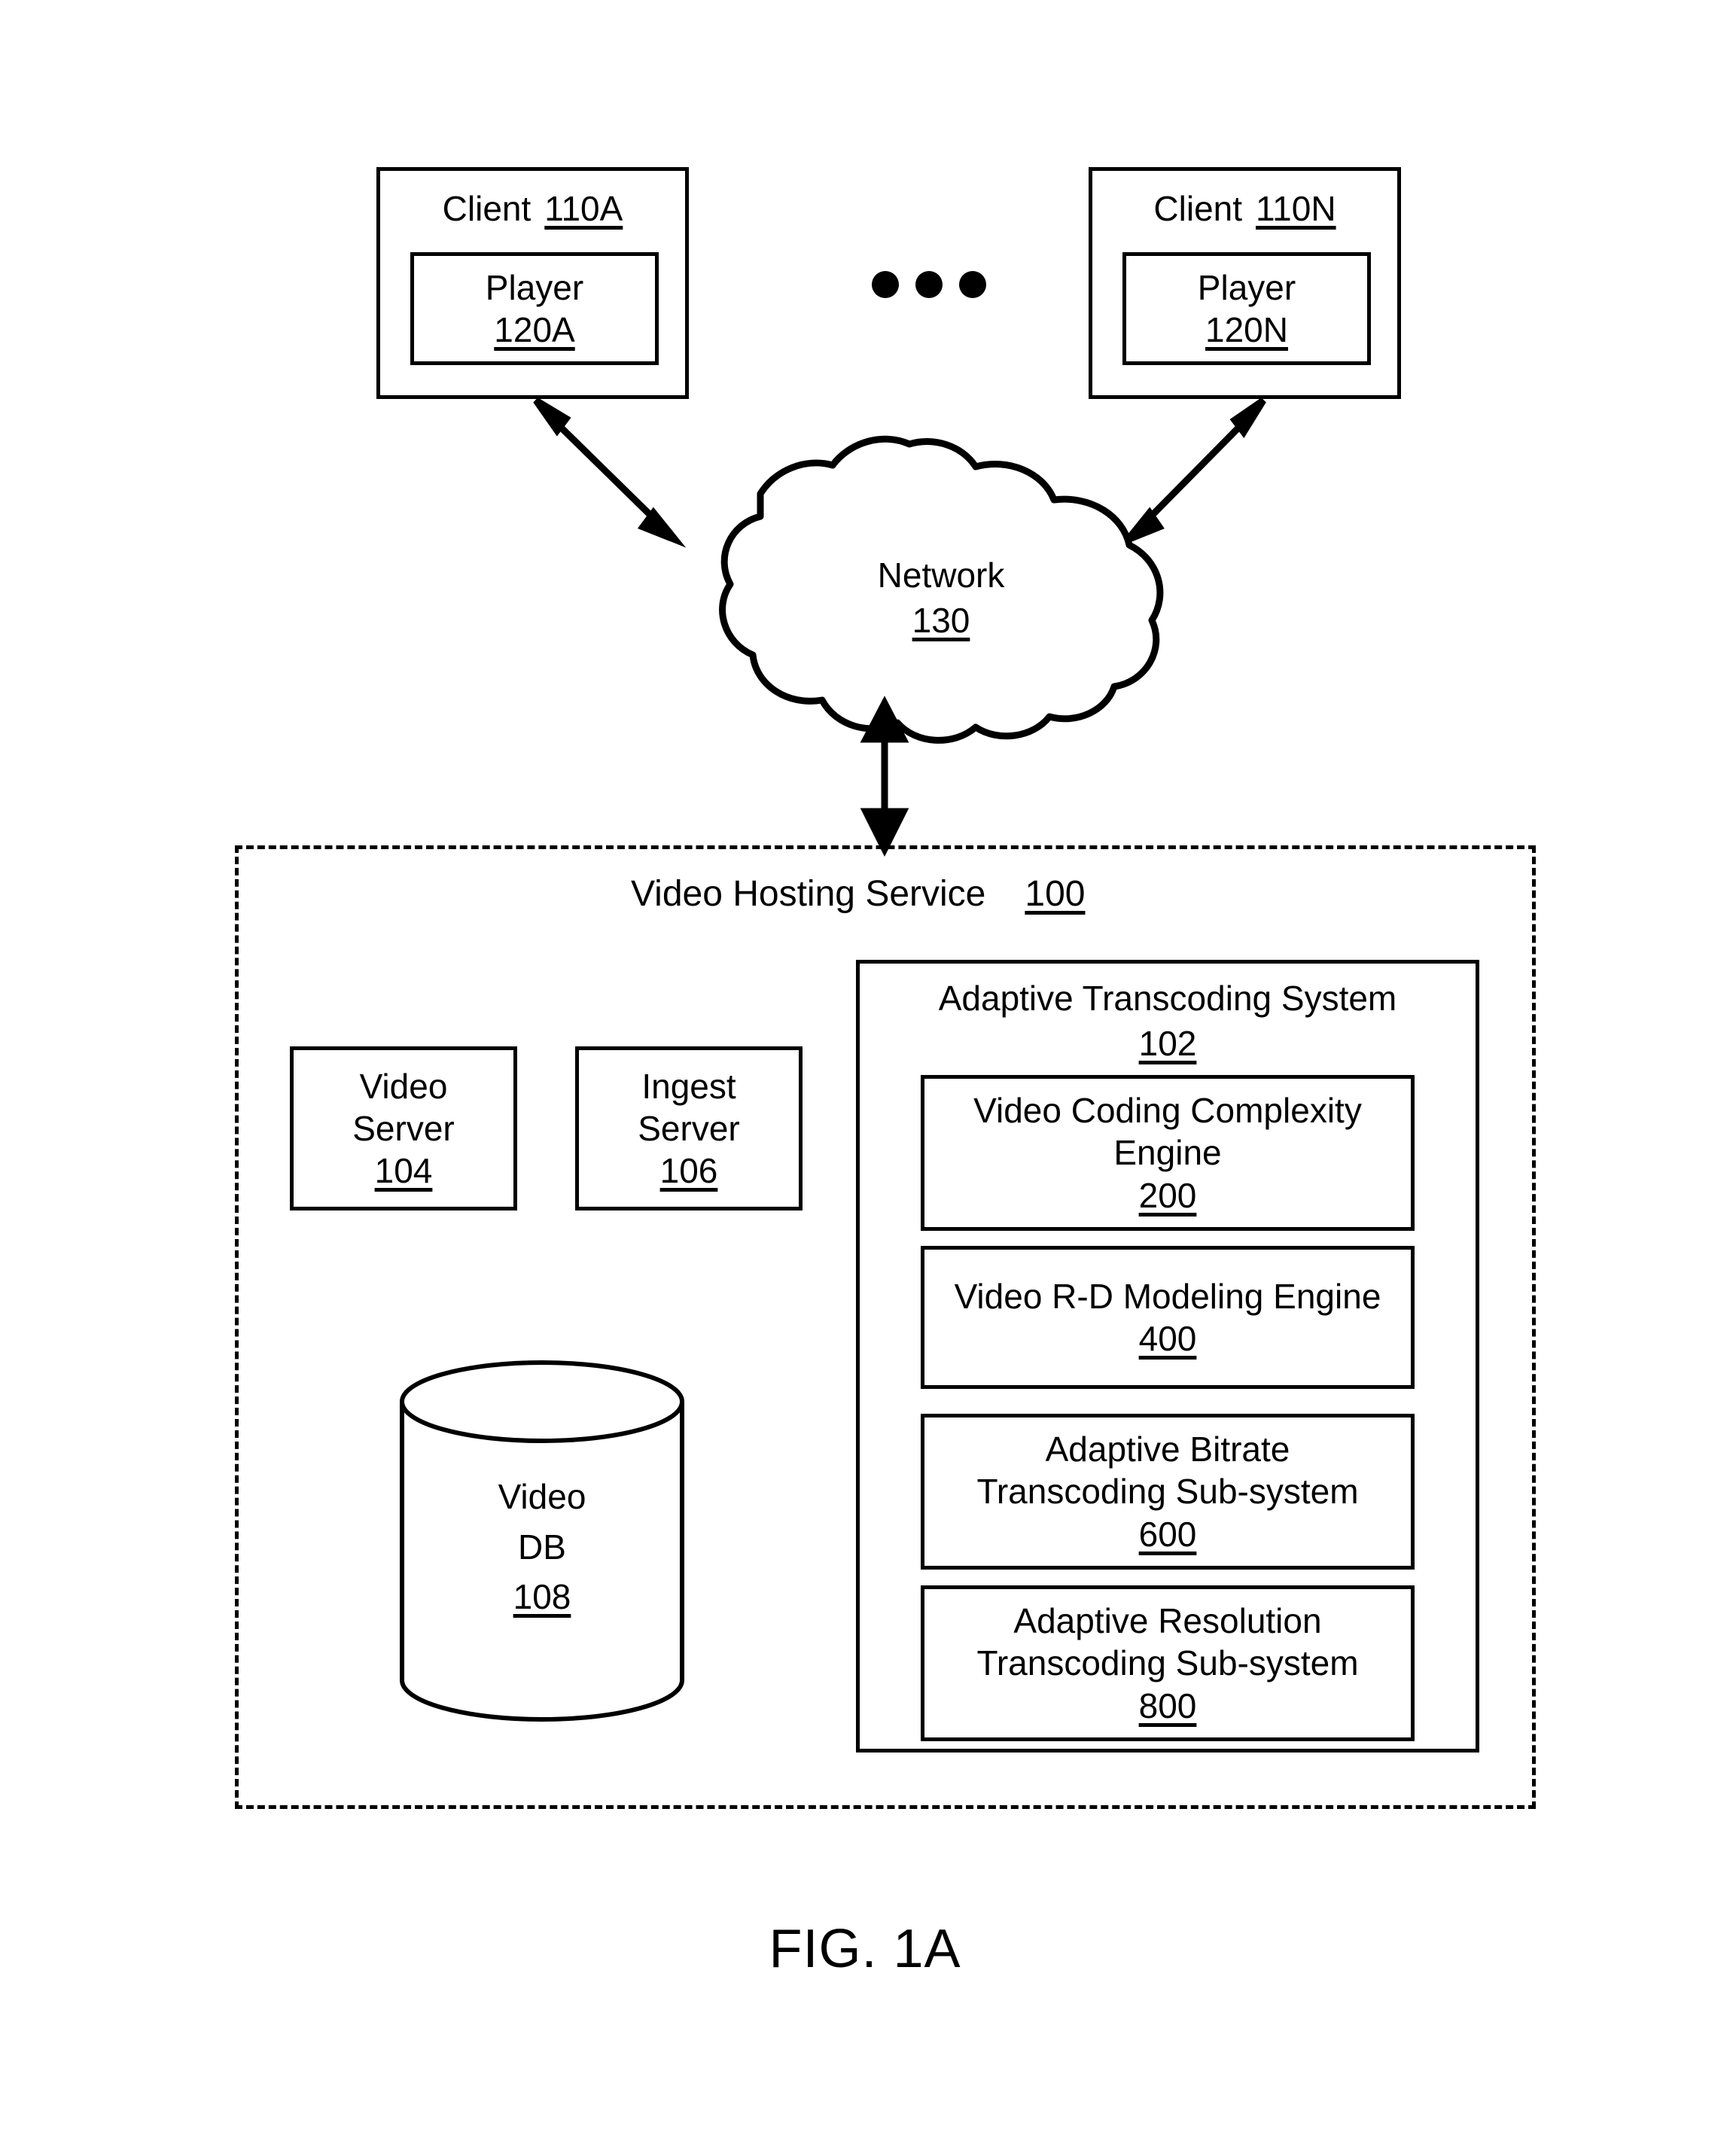 The height and width of the screenshot is (2156, 1730). I want to click on module-ref-number: 800, so click(1167, 1705).